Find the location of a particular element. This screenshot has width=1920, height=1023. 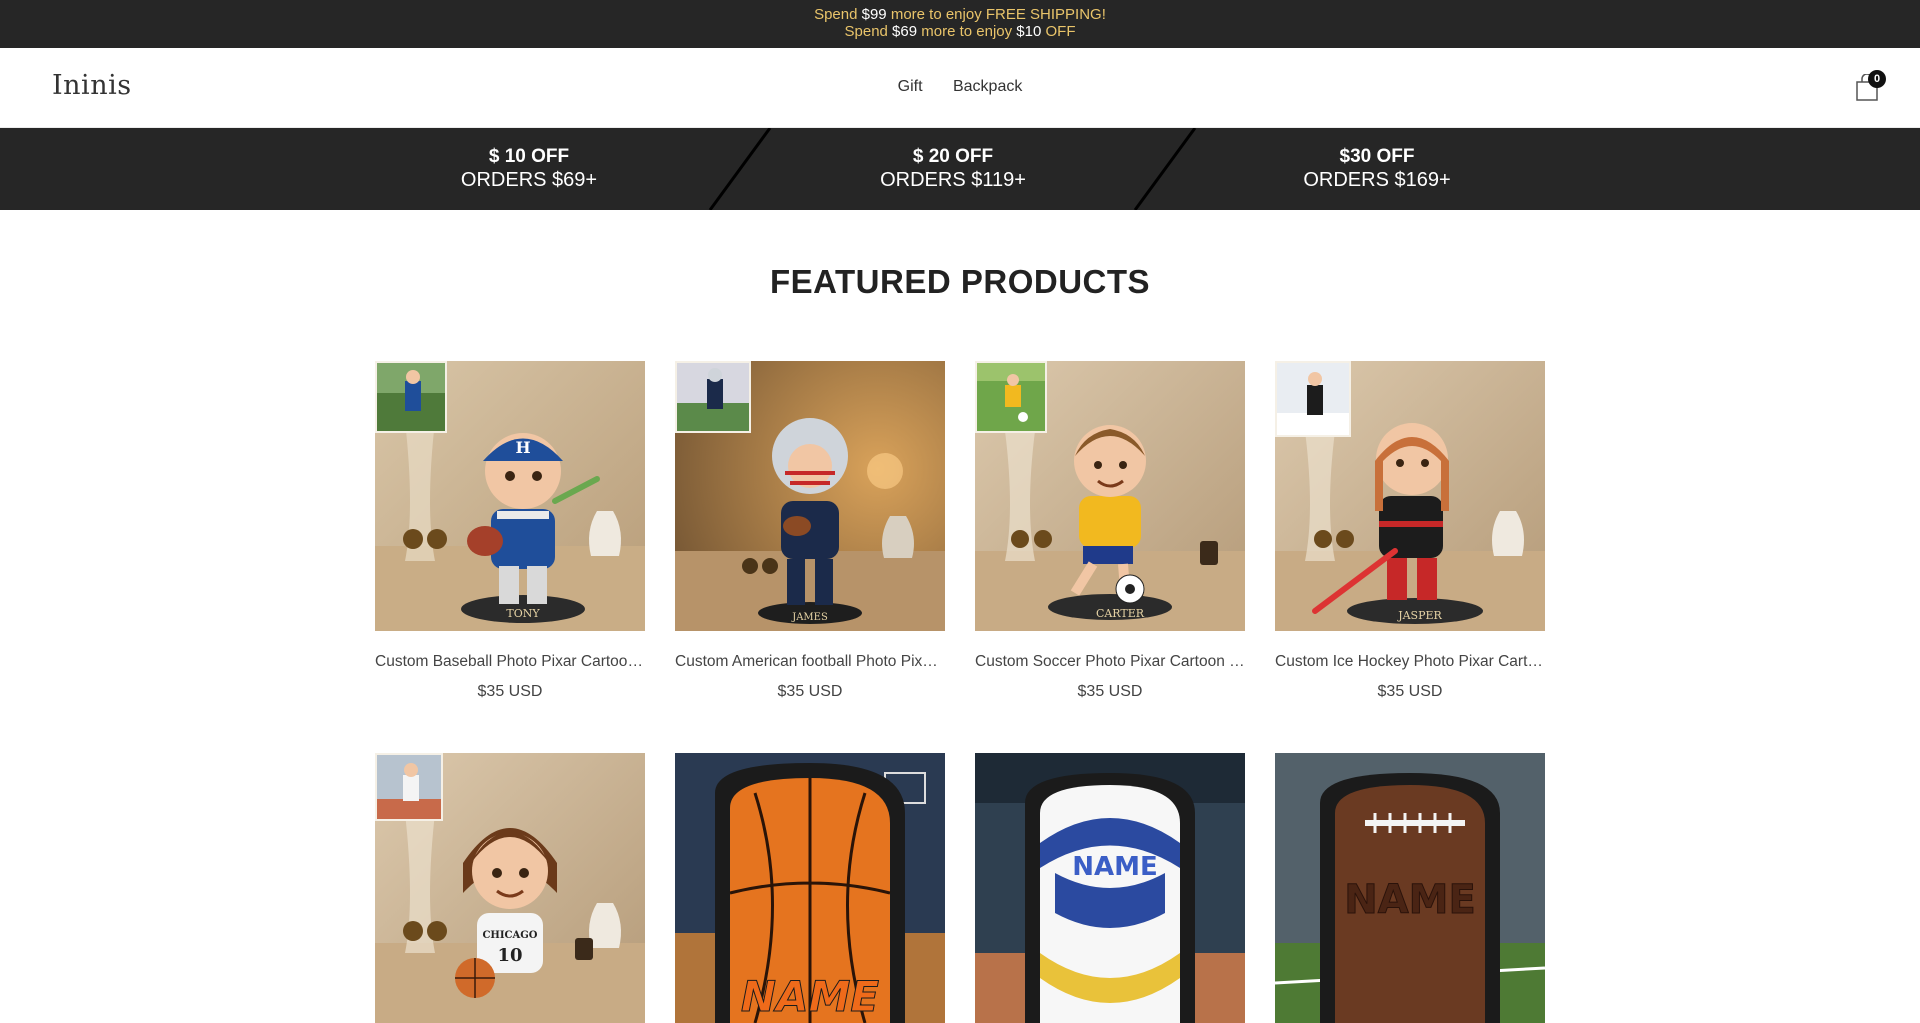

product-image: TONY H is located at coordinates (510, 496).